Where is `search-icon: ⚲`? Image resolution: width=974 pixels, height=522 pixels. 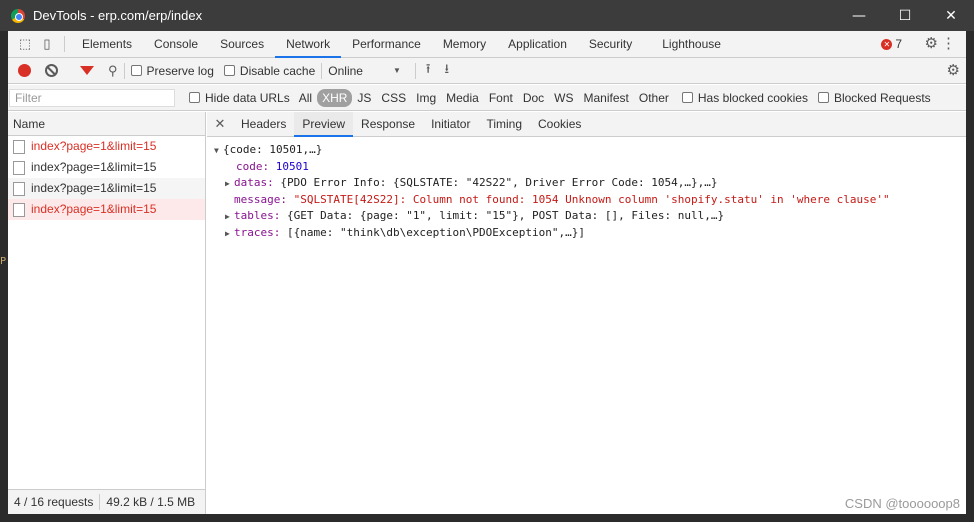
search-icon: ⚲ is located at coordinates (113, 71).